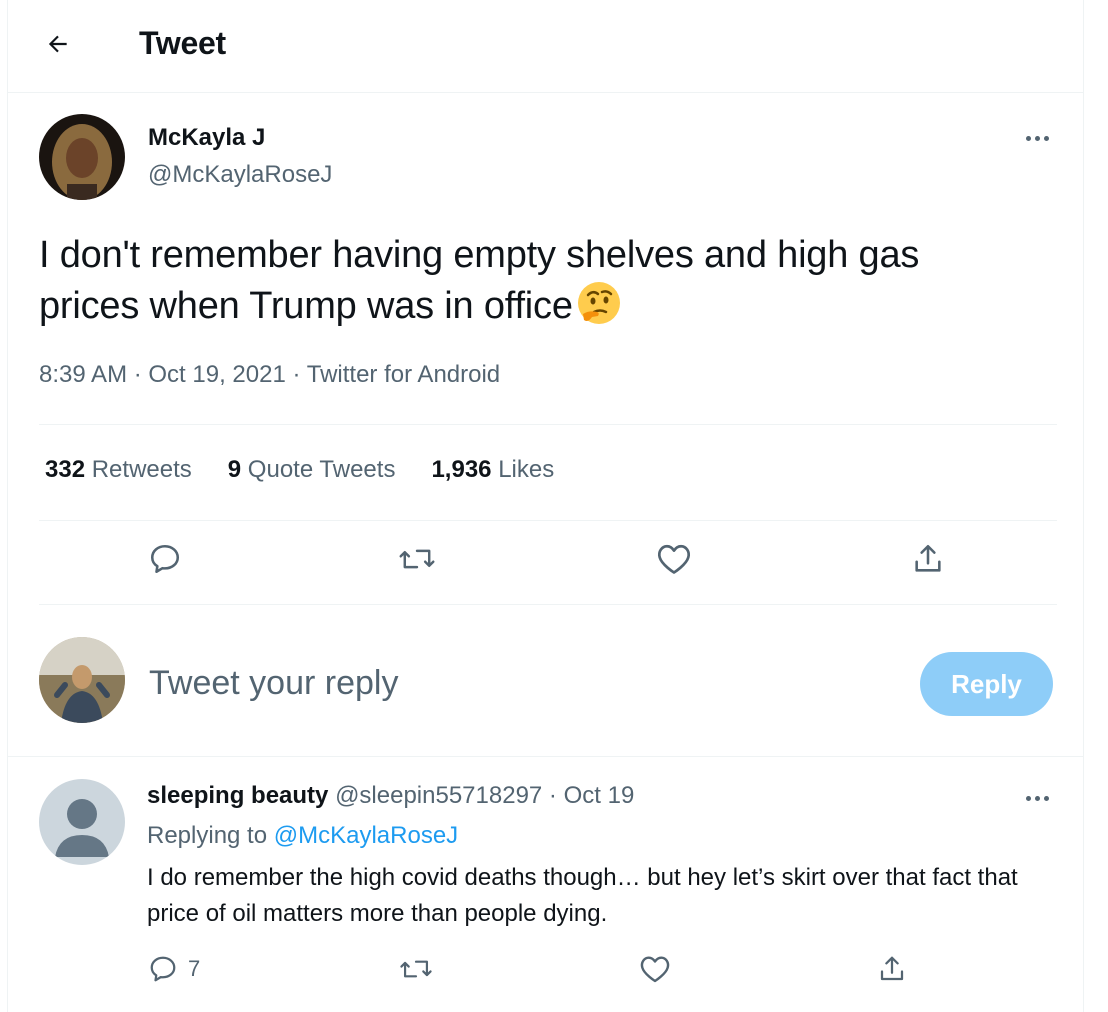 This screenshot has height=1012, width=1108. Describe the element at coordinates (461, 469) in the screenshot. I see `likes-count: 1,936` at that location.